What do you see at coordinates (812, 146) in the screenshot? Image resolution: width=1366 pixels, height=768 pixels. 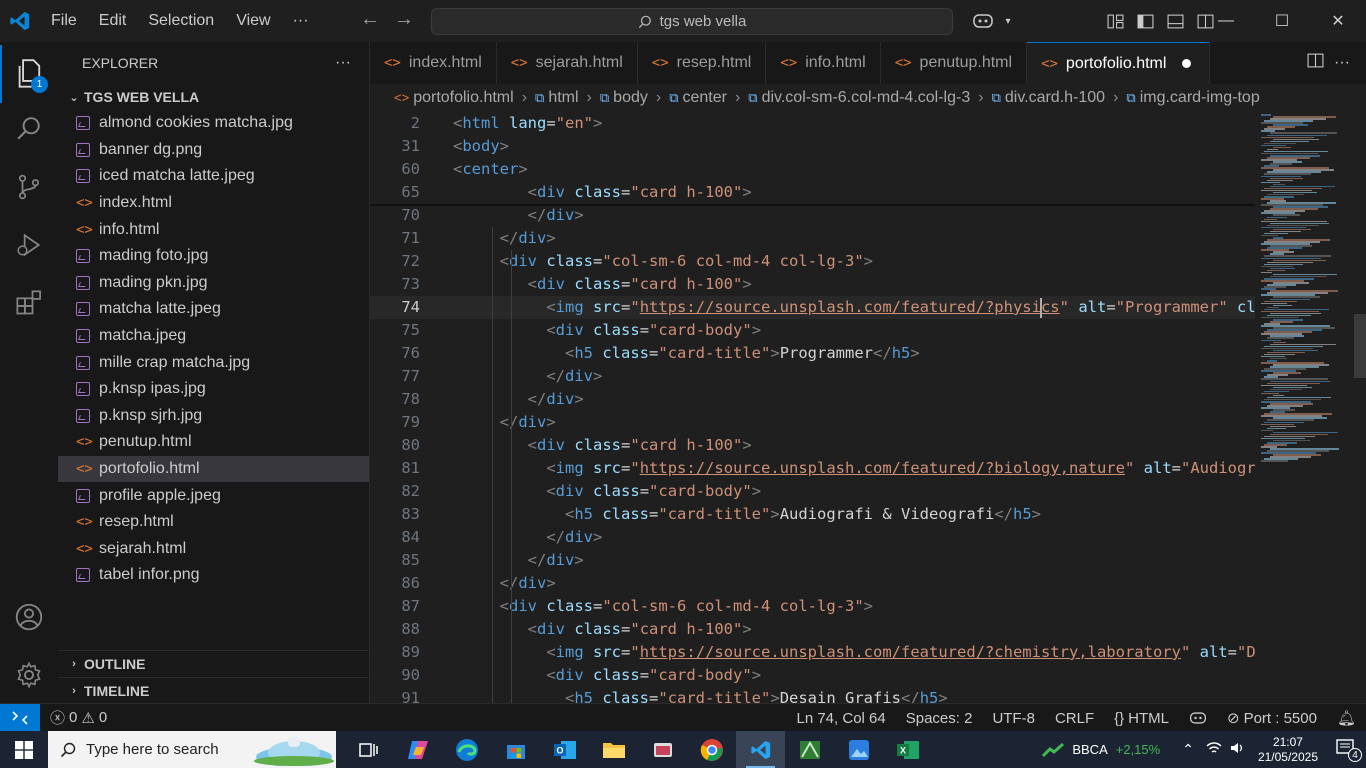 I see `code-line: 31 <body>` at bounding box center [812, 146].